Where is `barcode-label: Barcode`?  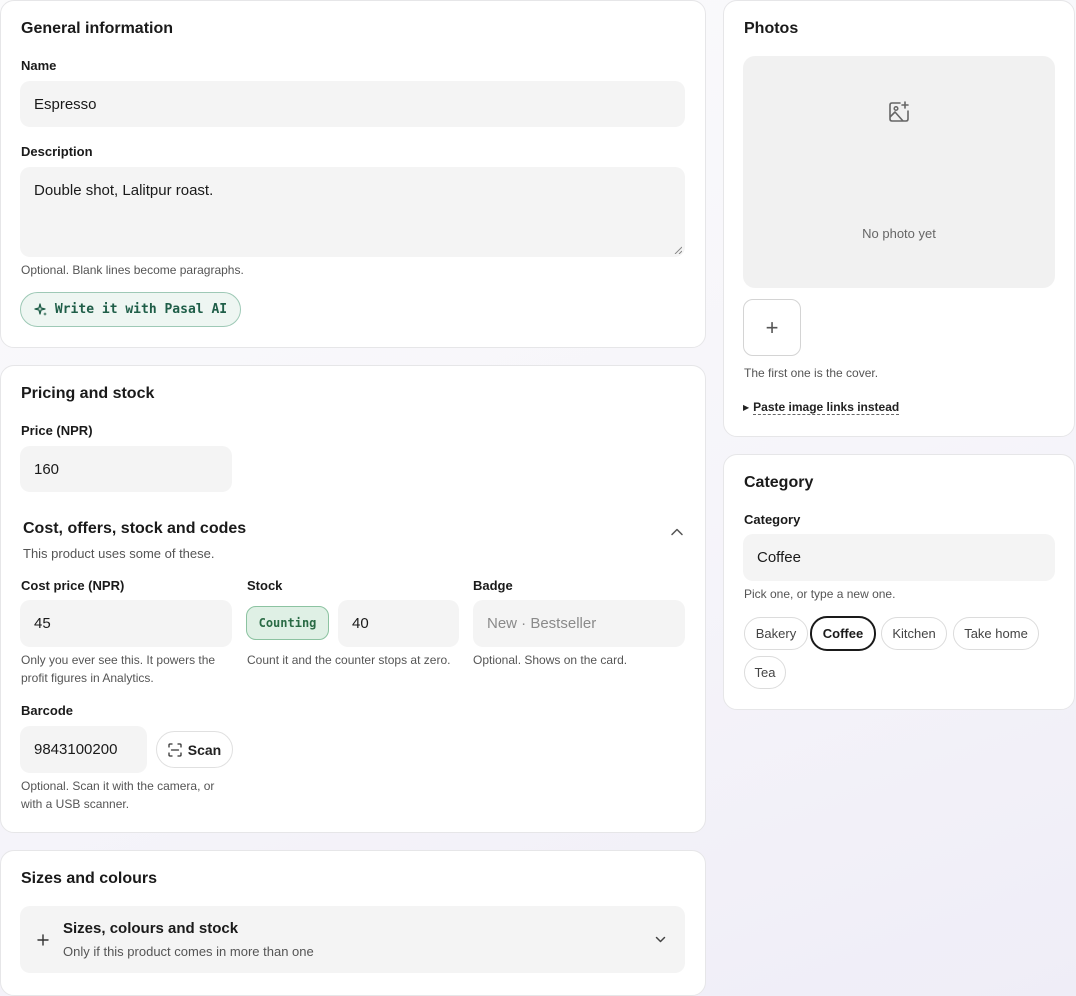
barcode-label: Barcode is located at coordinates (47, 710).